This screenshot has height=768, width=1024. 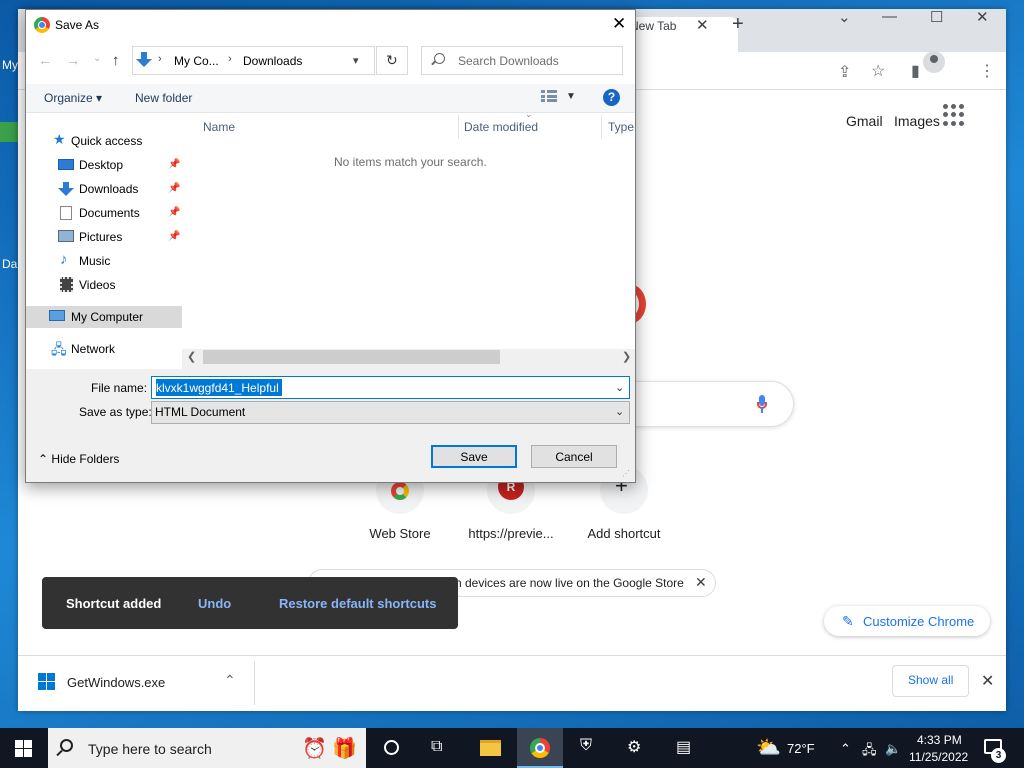 What do you see at coordinates (864, 121) in the screenshot?
I see `gmail-link: Gmail` at bounding box center [864, 121].